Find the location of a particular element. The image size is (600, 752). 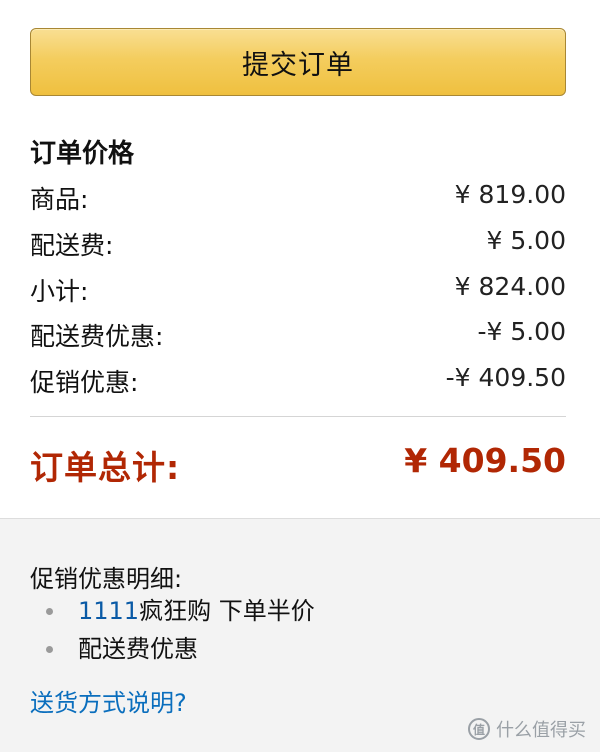

price-row-shipping-discount: 配送费优惠: -¥ 5.00 is located at coordinates (298, 335).